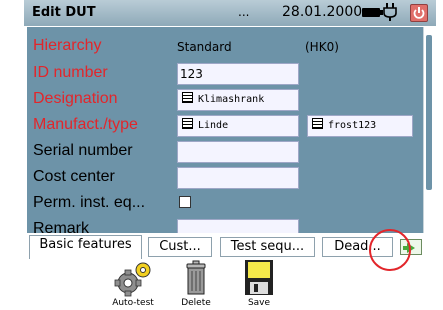 Image resolution: width=443 pixels, height=310 pixels. I want to click on highlight-circle, so click(390, 250).